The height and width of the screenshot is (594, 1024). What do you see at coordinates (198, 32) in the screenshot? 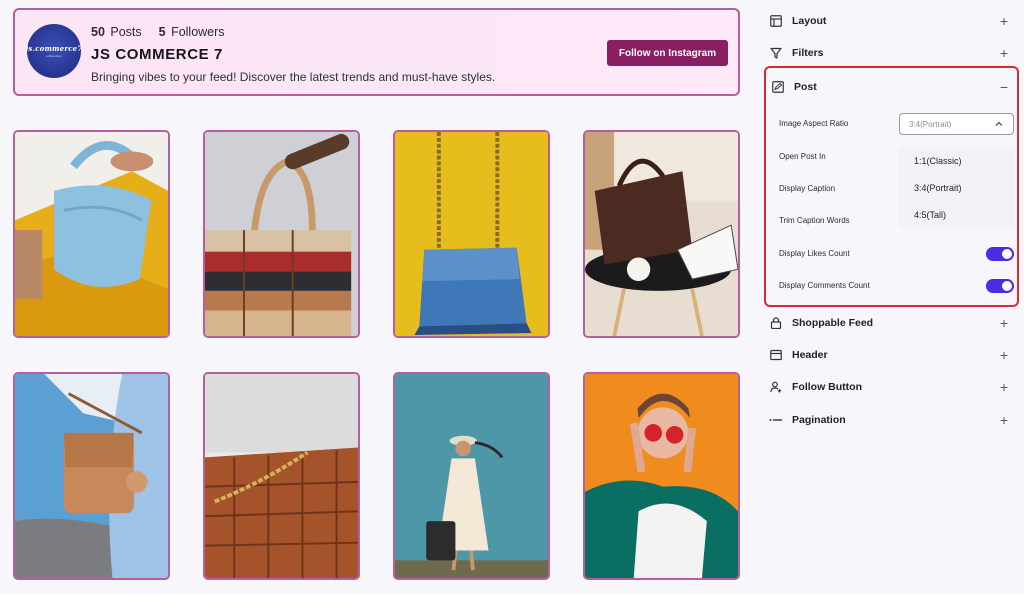
I see `followers-label: Followers` at bounding box center [198, 32].